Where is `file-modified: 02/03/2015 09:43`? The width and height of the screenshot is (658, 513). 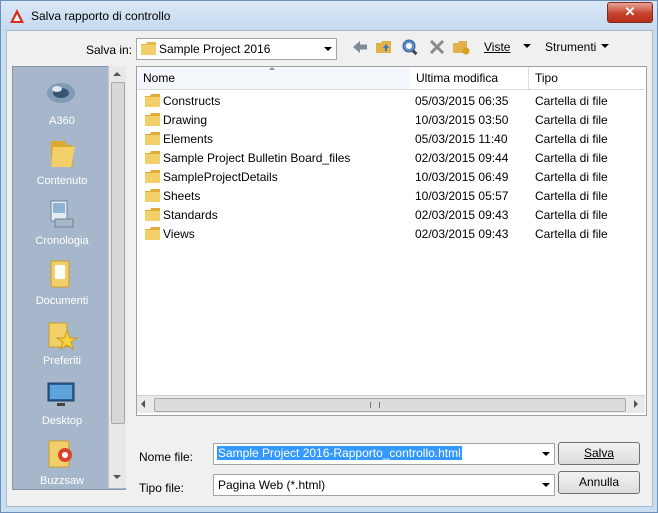
file-modified: 02/03/2015 09:43 is located at coordinates (462, 215).